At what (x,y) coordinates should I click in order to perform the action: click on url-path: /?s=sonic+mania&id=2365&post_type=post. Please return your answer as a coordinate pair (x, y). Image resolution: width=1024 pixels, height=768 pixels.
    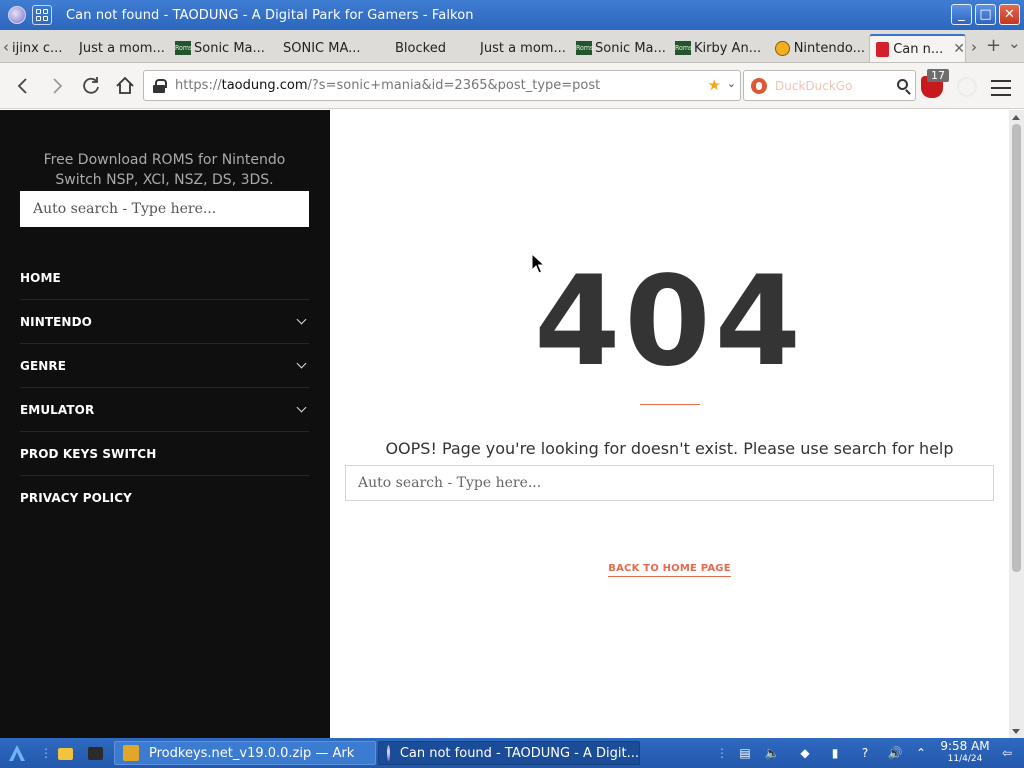
    Looking at the image, I should click on (454, 85).